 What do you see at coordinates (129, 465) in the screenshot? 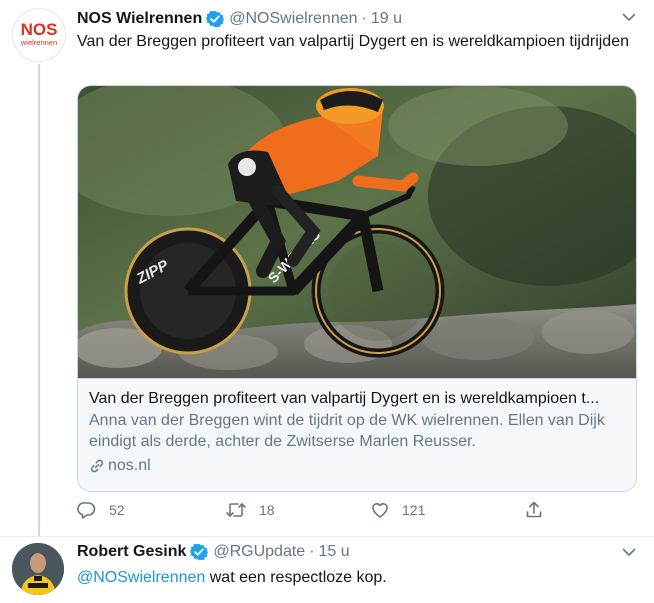
I see `card-domain-text: nos.nl` at bounding box center [129, 465].